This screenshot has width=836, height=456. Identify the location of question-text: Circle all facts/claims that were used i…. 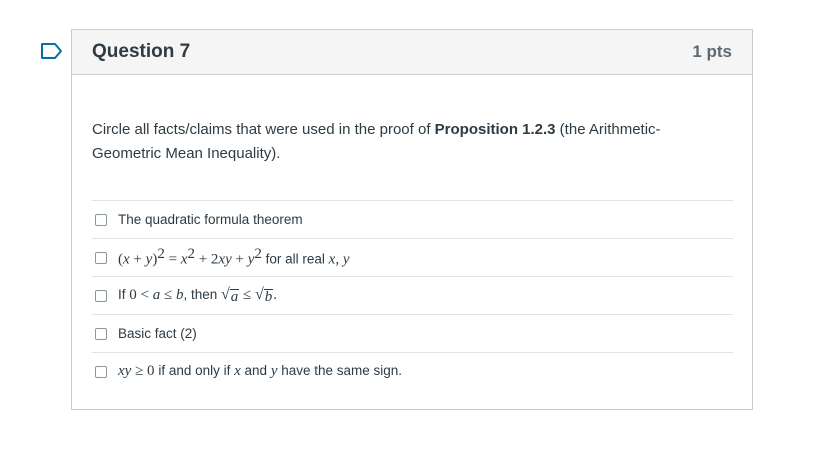
(376, 141).